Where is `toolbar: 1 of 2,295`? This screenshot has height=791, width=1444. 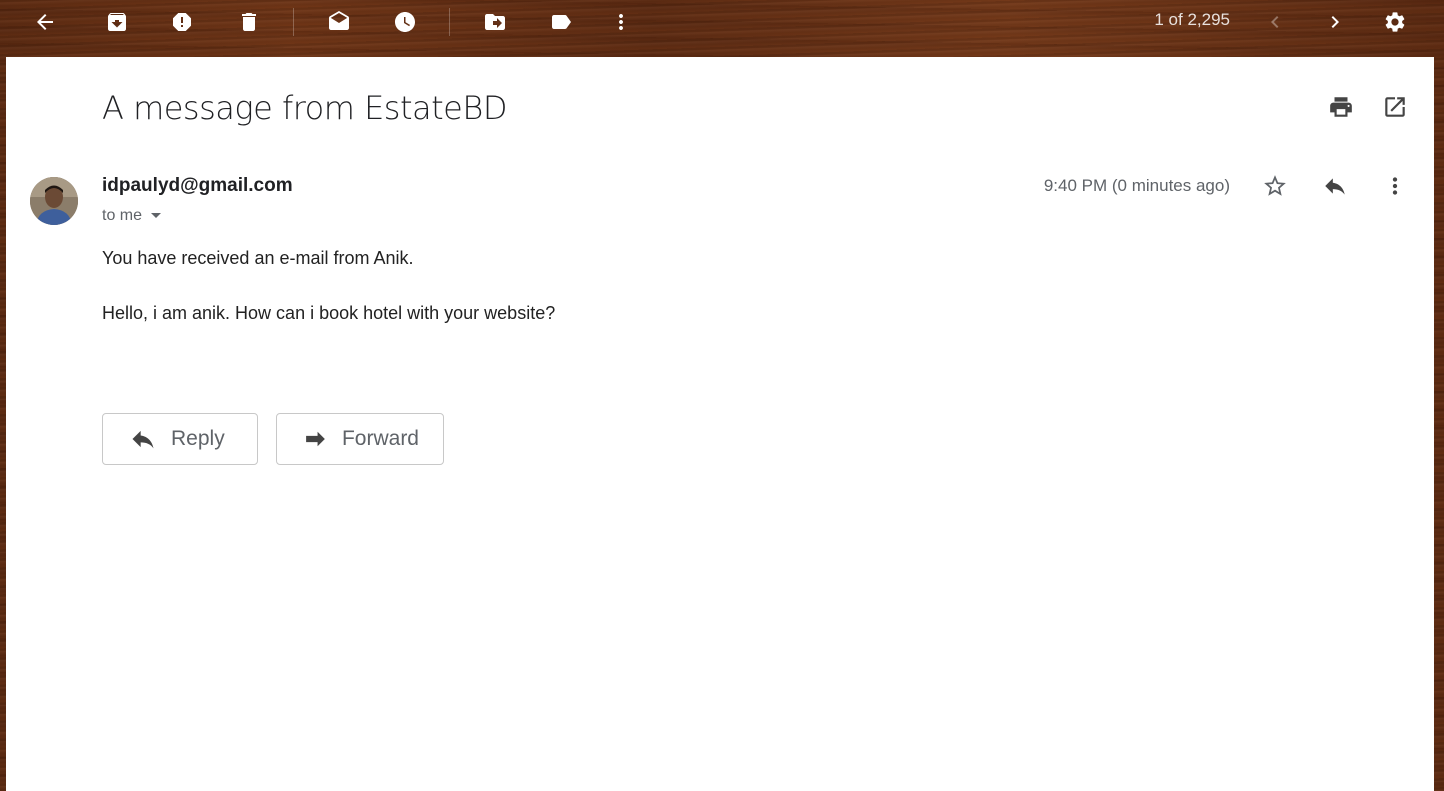 toolbar: 1 of 2,295 is located at coordinates (722, 22).